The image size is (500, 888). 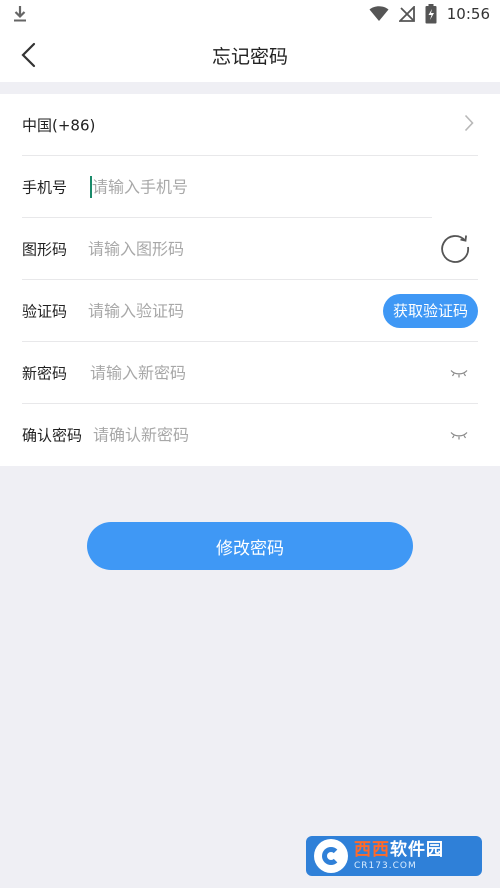 What do you see at coordinates (379, 14) in the screenshot?
I see `wifi-icon` at bounding box center [379, 14].